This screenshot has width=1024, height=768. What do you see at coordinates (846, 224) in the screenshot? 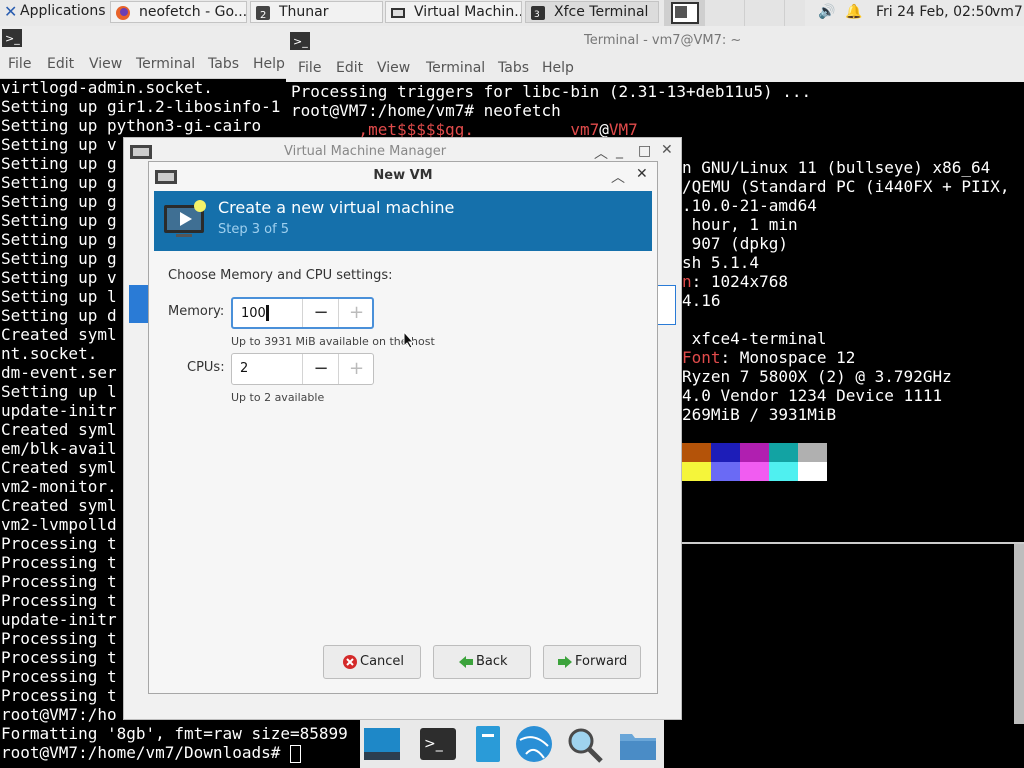
I see `info-line: hour, 1 min` at bounding box center [846, 224].